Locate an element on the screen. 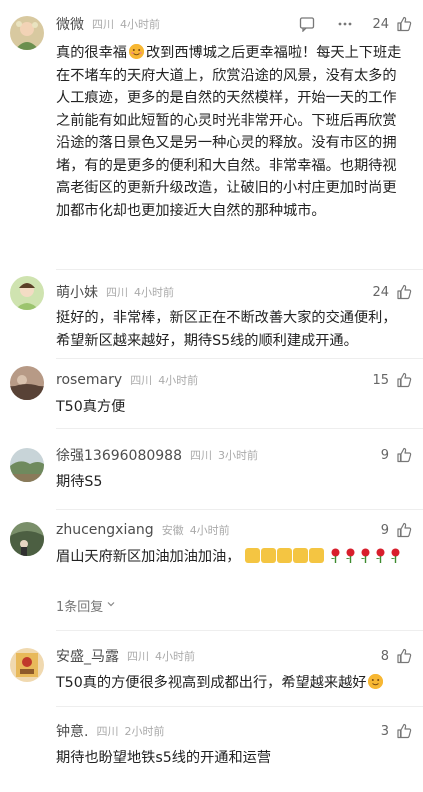  comment-header: zhucengxiang 安徽 4小时前 is located at coordinates (143, 530).